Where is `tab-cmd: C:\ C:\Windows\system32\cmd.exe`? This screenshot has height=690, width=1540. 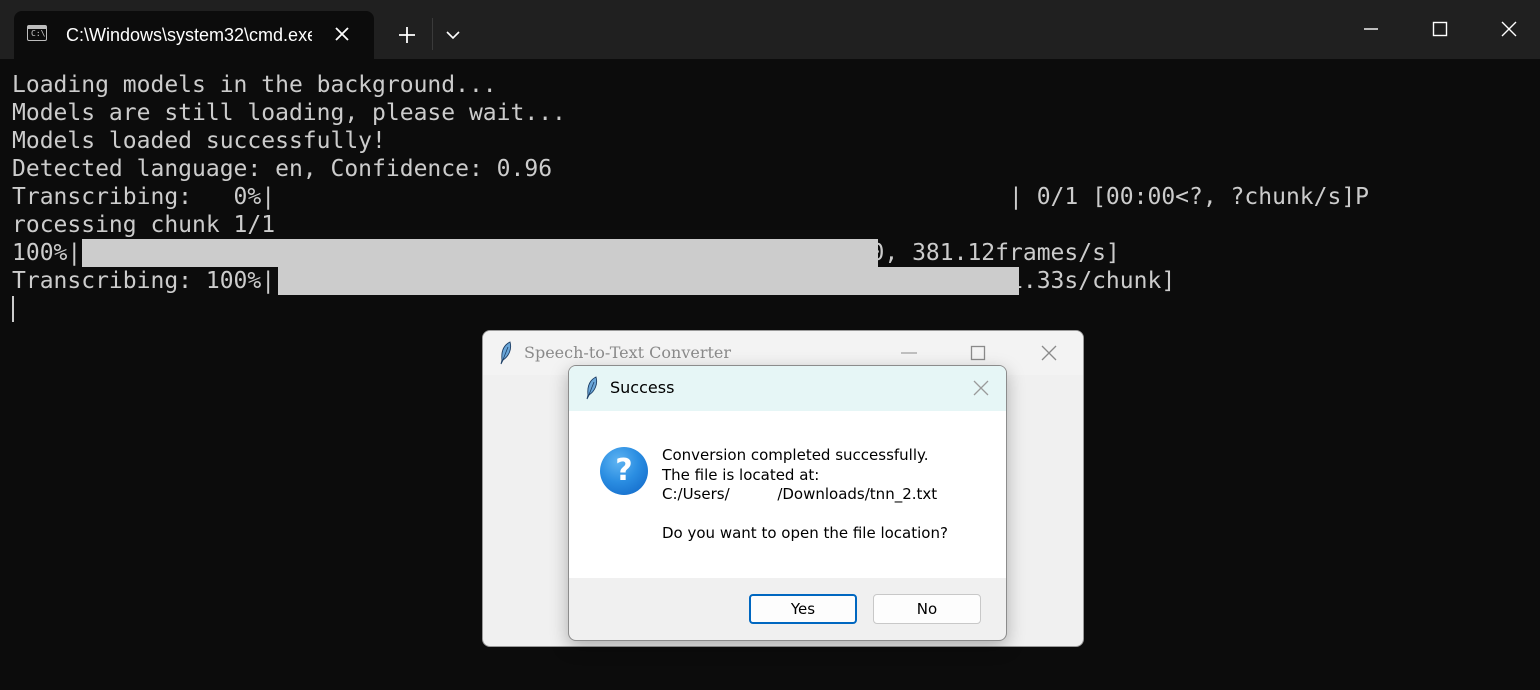
tab-cmd: C:\ C:\Windows\system32\cmd.exe is located at coordinates (194, 35).